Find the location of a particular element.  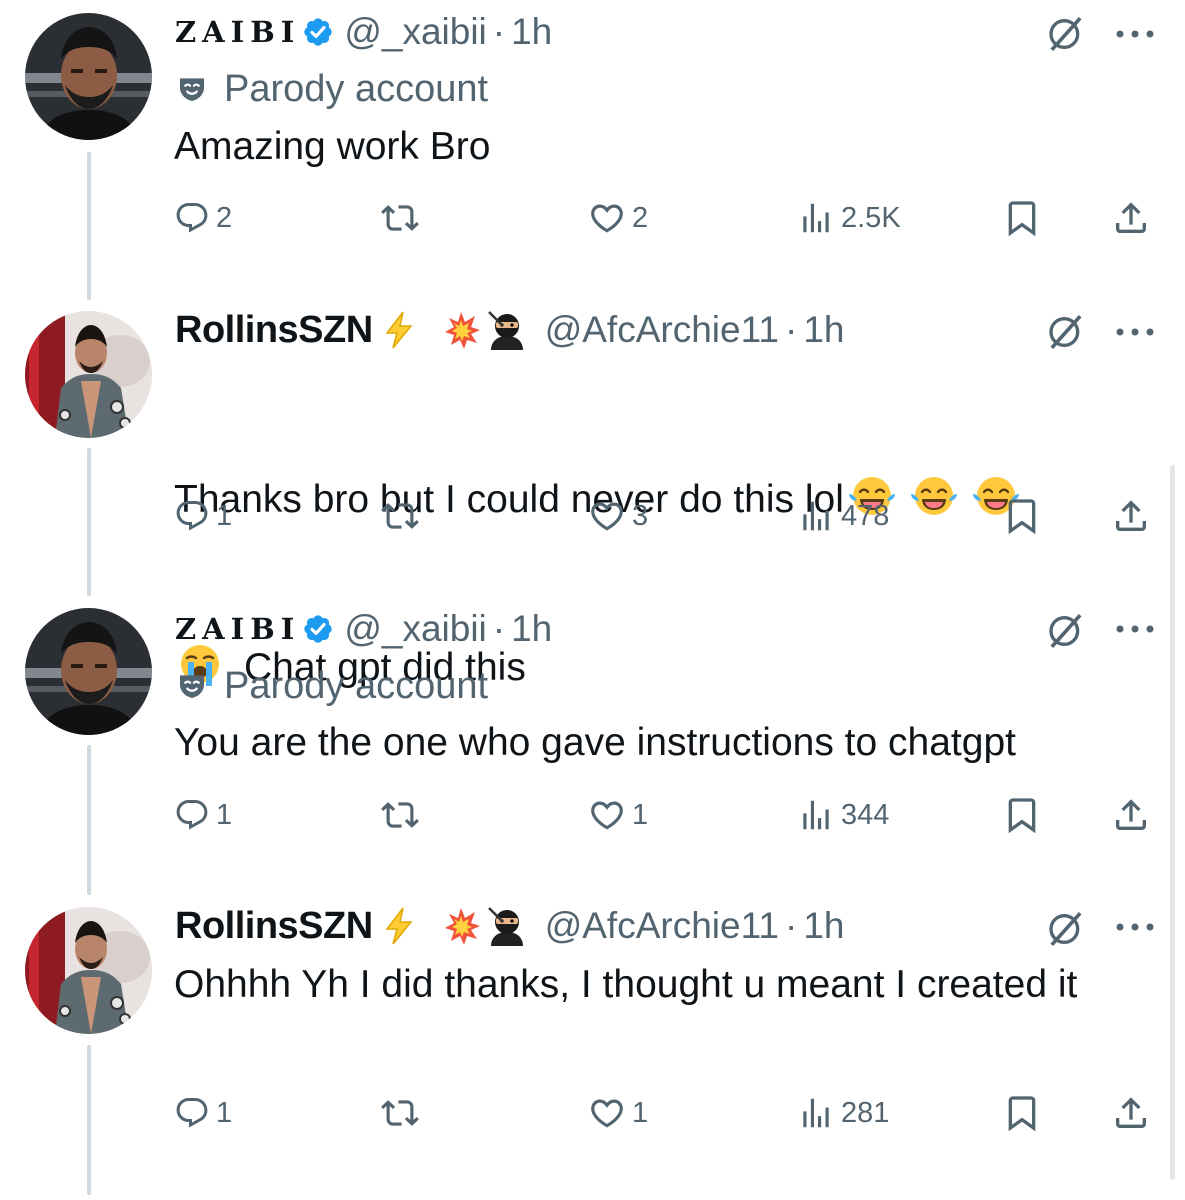

views-button: 344 is located at coordinates (843, 815).